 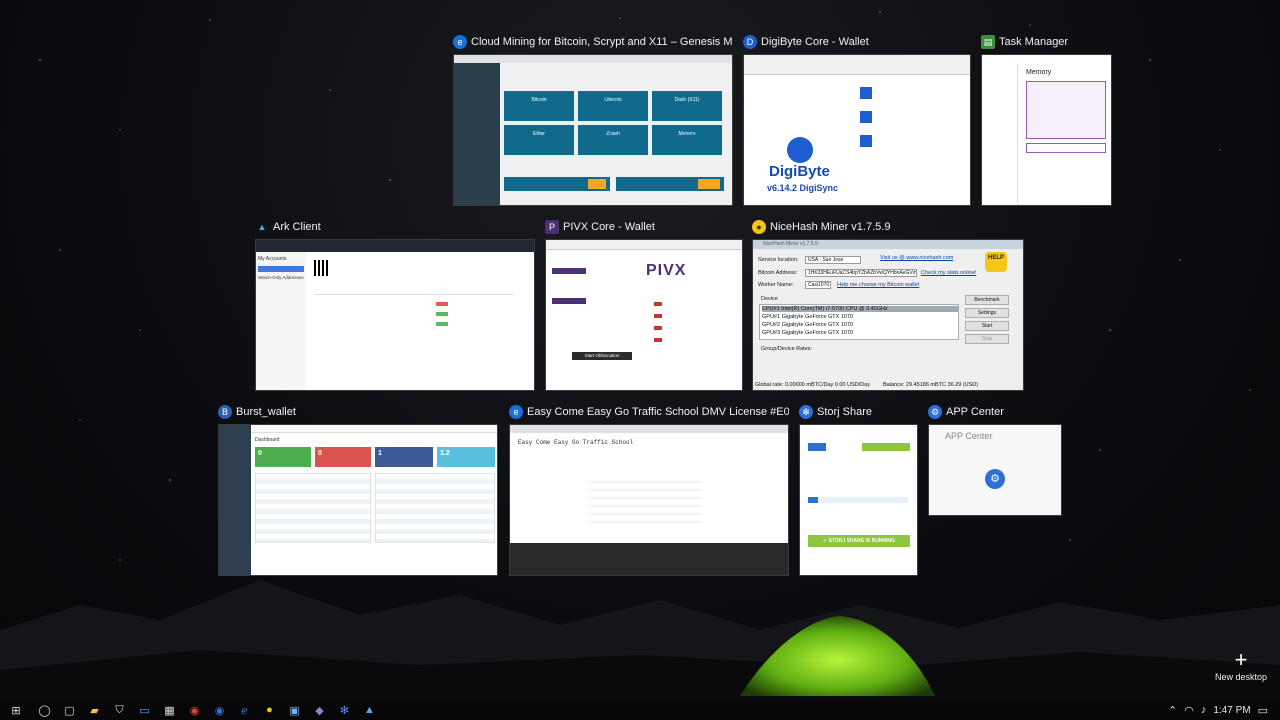 What do you see at coordinates (395, 315) in the screenshot?
I see `window-preview: My Accounts Watch-Only Addresses` at bounding box center [395, 315].